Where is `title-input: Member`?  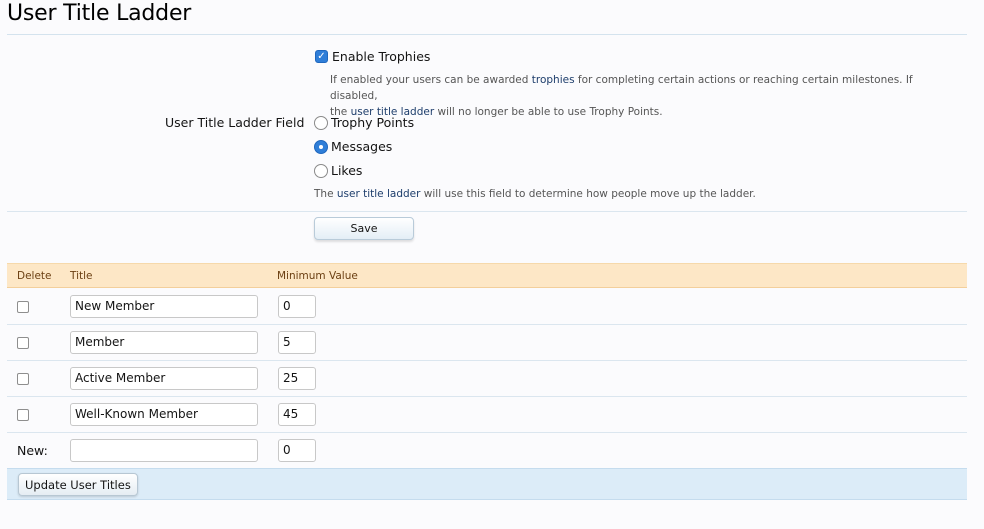
title-input: Member is located at coordinates (164, 342).